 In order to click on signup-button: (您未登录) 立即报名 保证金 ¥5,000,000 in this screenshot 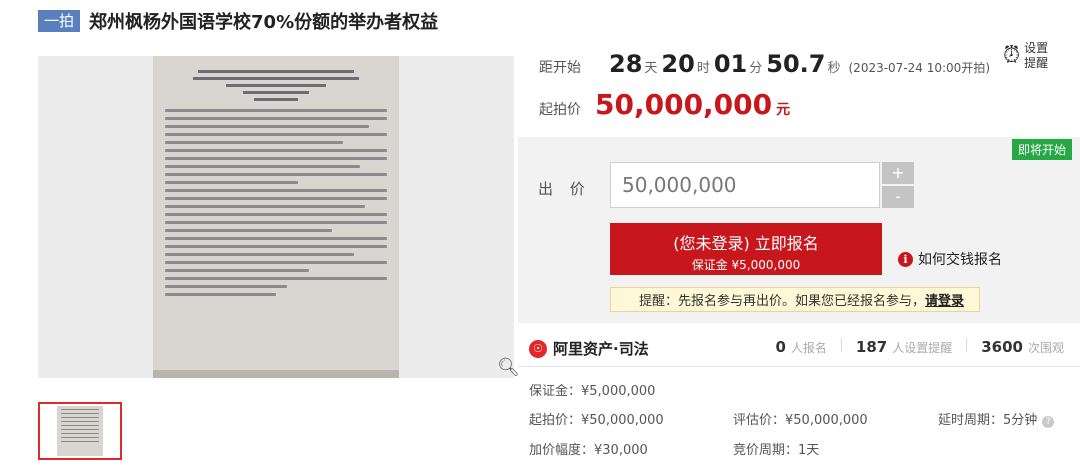, I will do `click(746, 249)`.